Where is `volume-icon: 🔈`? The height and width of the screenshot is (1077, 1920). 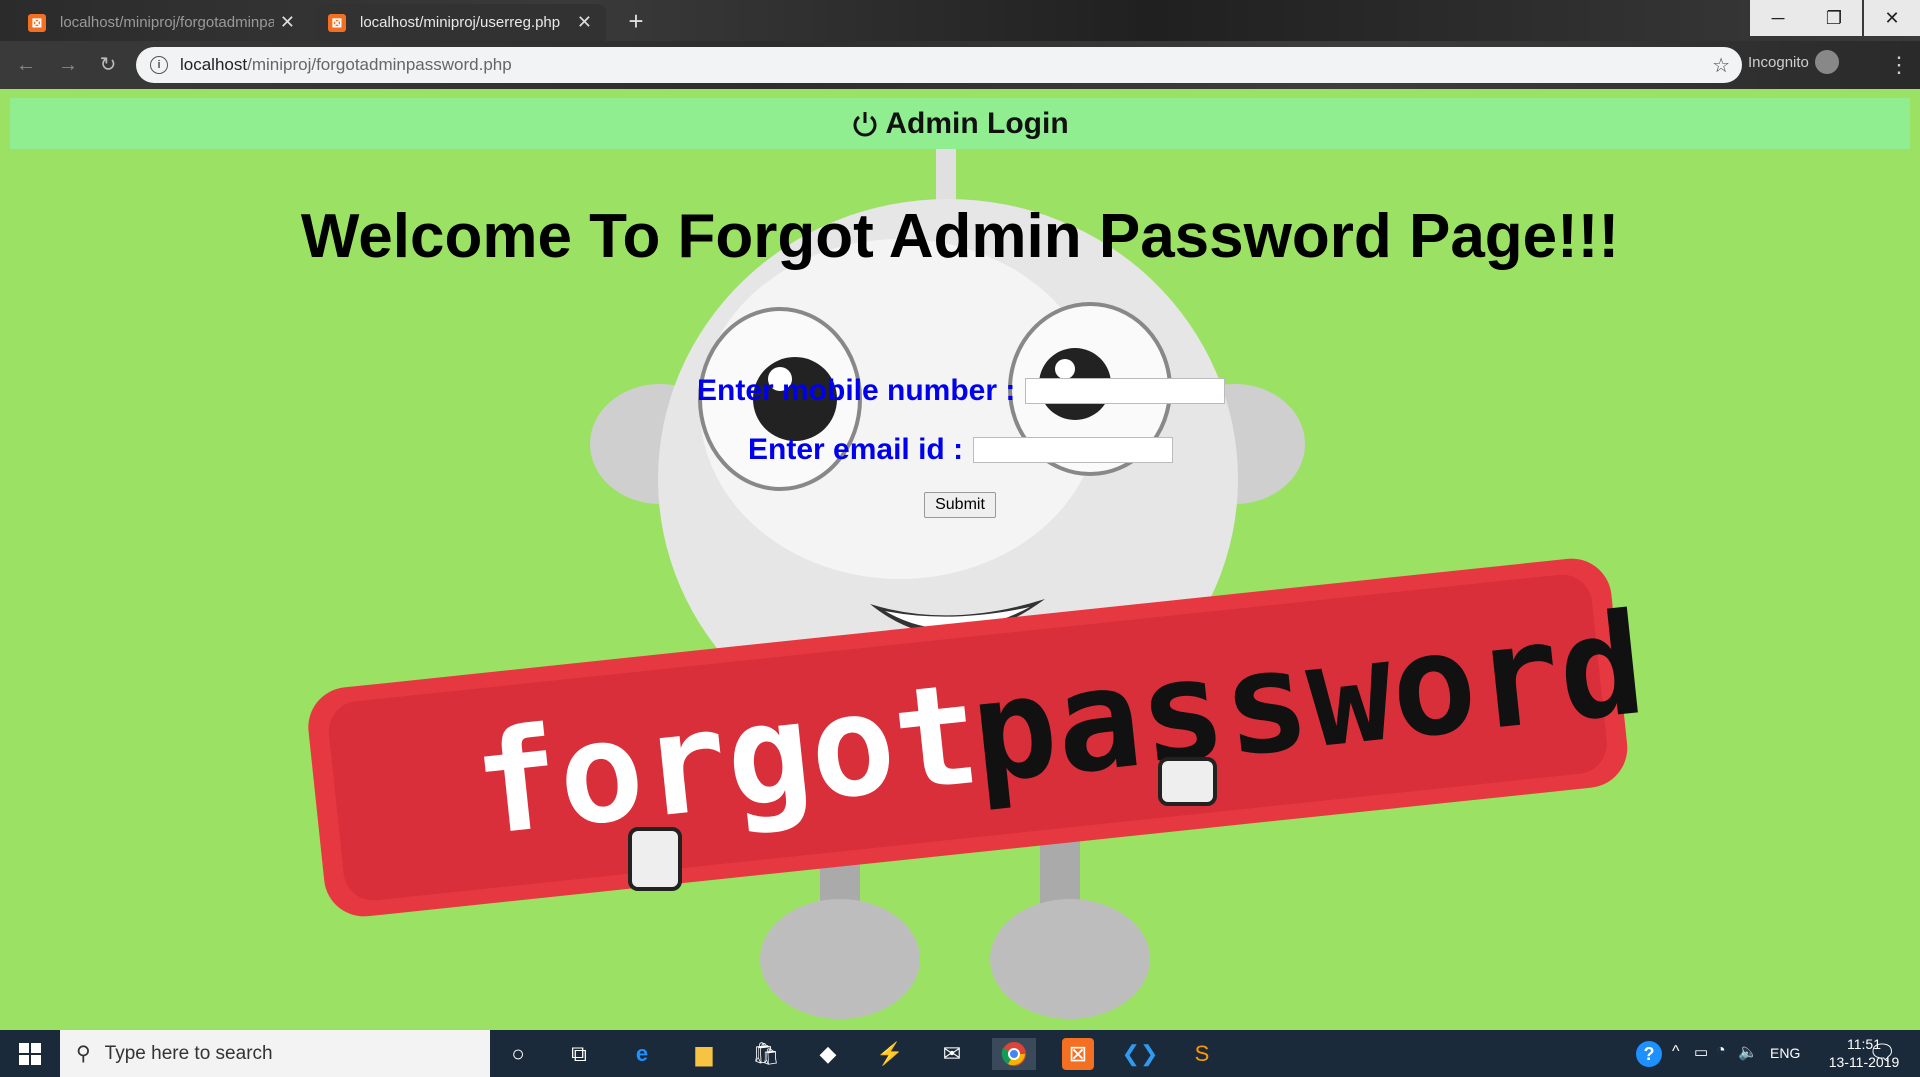
volume-icon: 🔈 is located at coordinates (1748, 1052).